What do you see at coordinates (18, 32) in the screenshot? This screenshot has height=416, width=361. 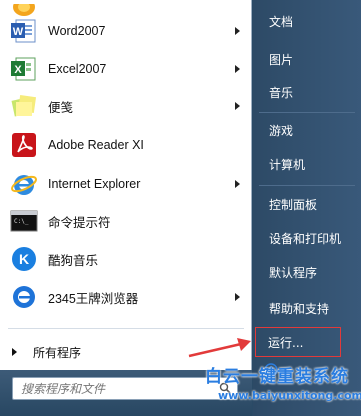 I see `svg-text: W` at bounding box center [18, 32].